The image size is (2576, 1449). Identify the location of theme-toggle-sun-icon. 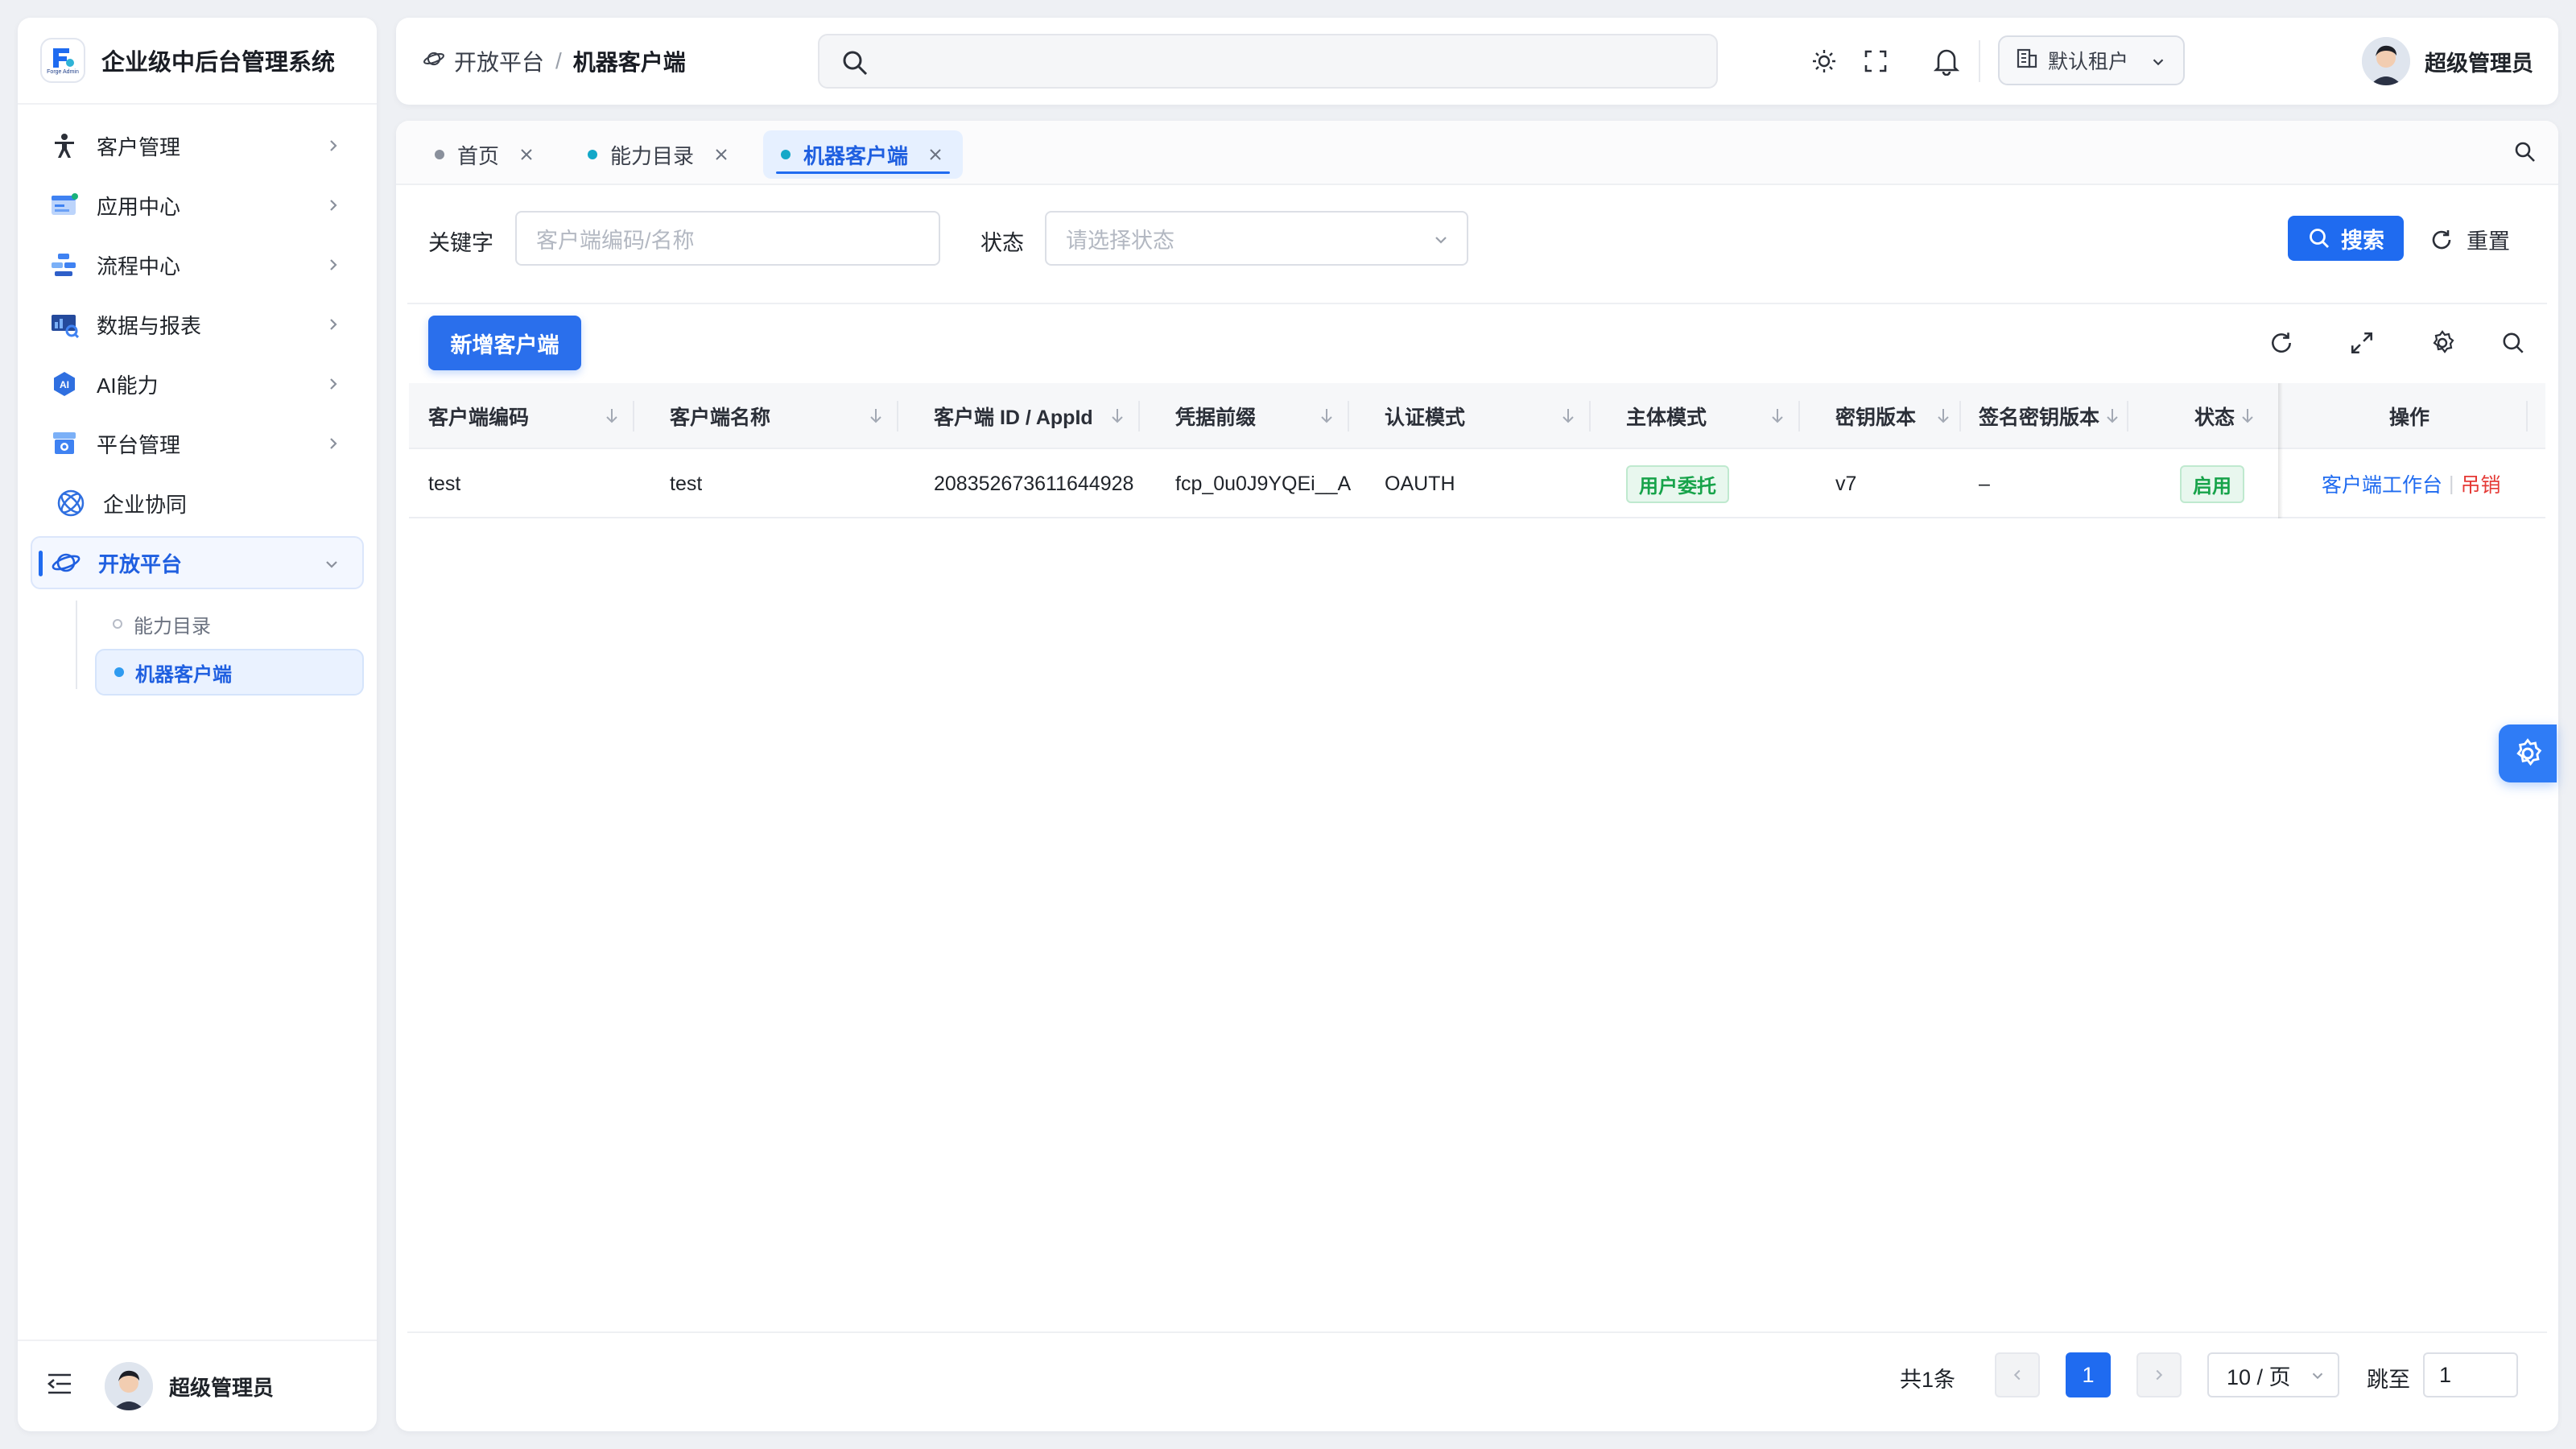
(1824, 61).